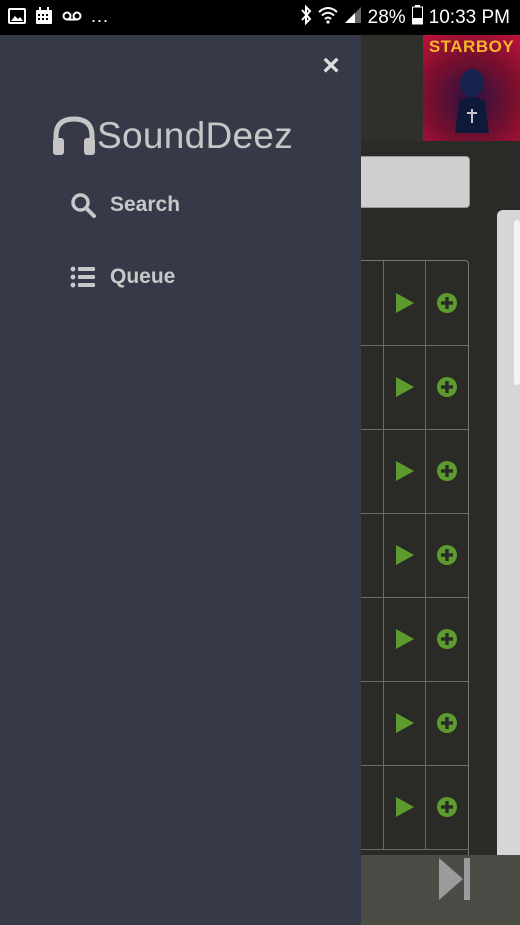  Describe the element at coordinates (517, 302) in the screenshot. I see `scrollbar-thumb` at that location.